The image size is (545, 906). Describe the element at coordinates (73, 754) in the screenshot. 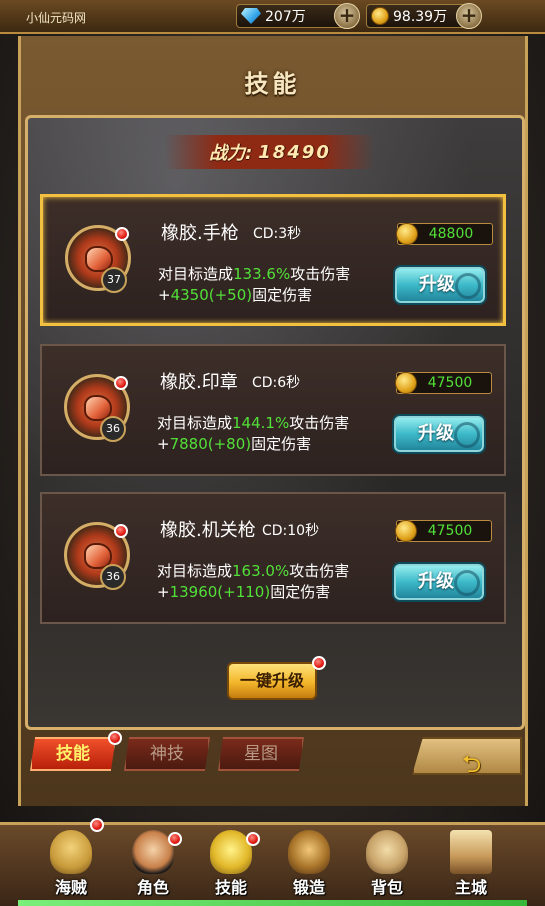

I see `tab-skills: 技能` at that location.